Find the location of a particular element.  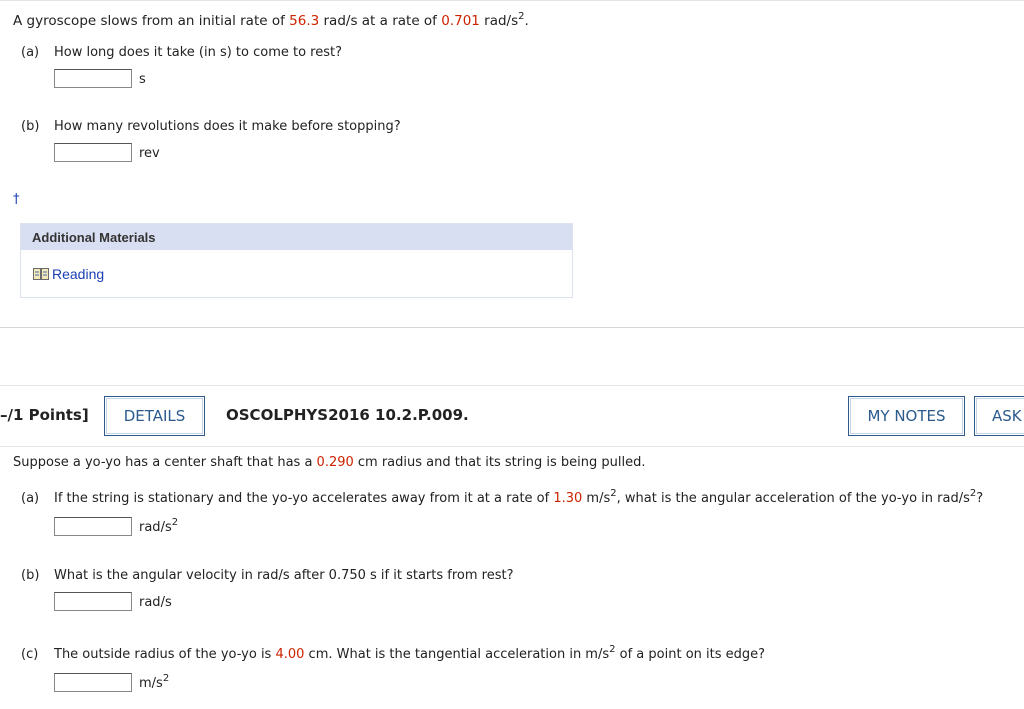

q2-header-bottom-border is located at coordinates (512, 446).